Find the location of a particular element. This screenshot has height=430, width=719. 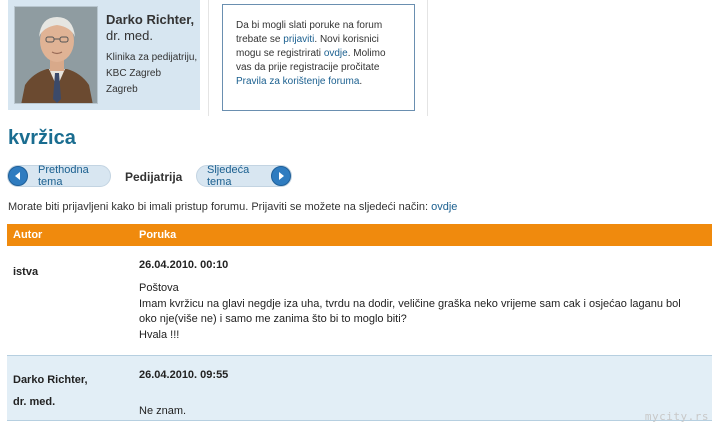

site-watermark: mycity.rs is located at coordinates (676, 416).